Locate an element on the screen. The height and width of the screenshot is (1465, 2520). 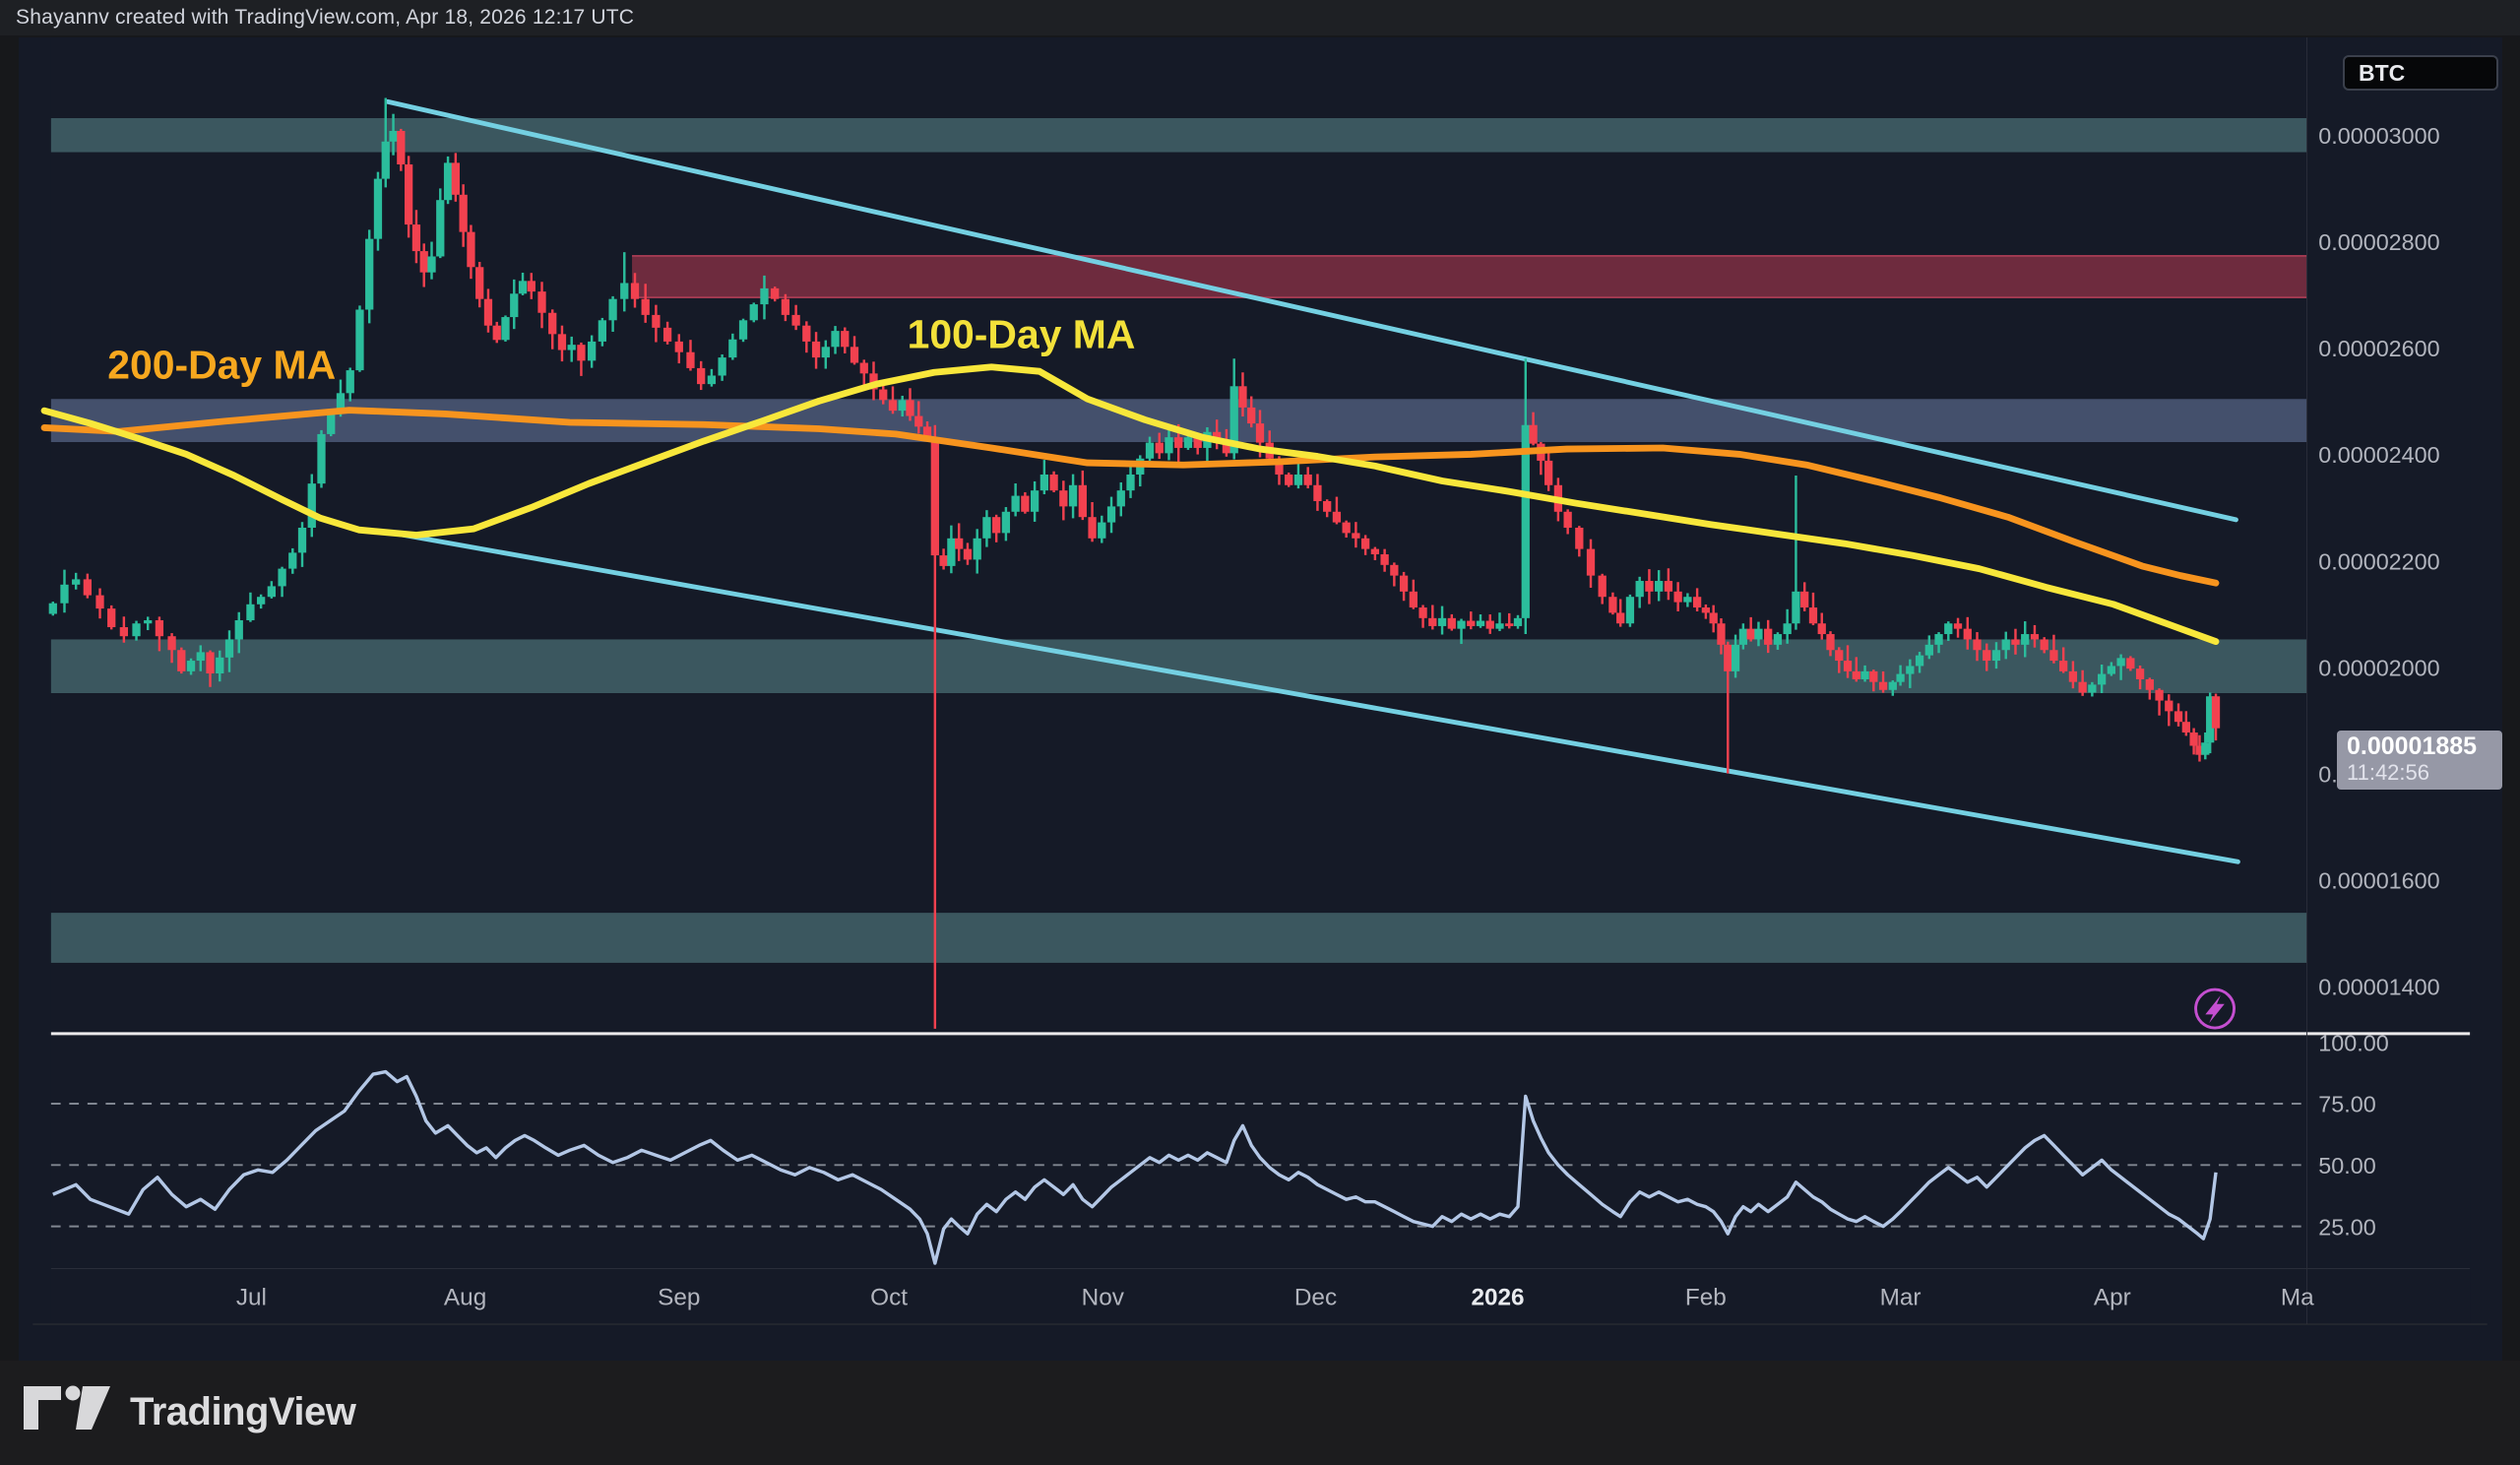
zone-supply-zone is located at coordinates (1469, 277).